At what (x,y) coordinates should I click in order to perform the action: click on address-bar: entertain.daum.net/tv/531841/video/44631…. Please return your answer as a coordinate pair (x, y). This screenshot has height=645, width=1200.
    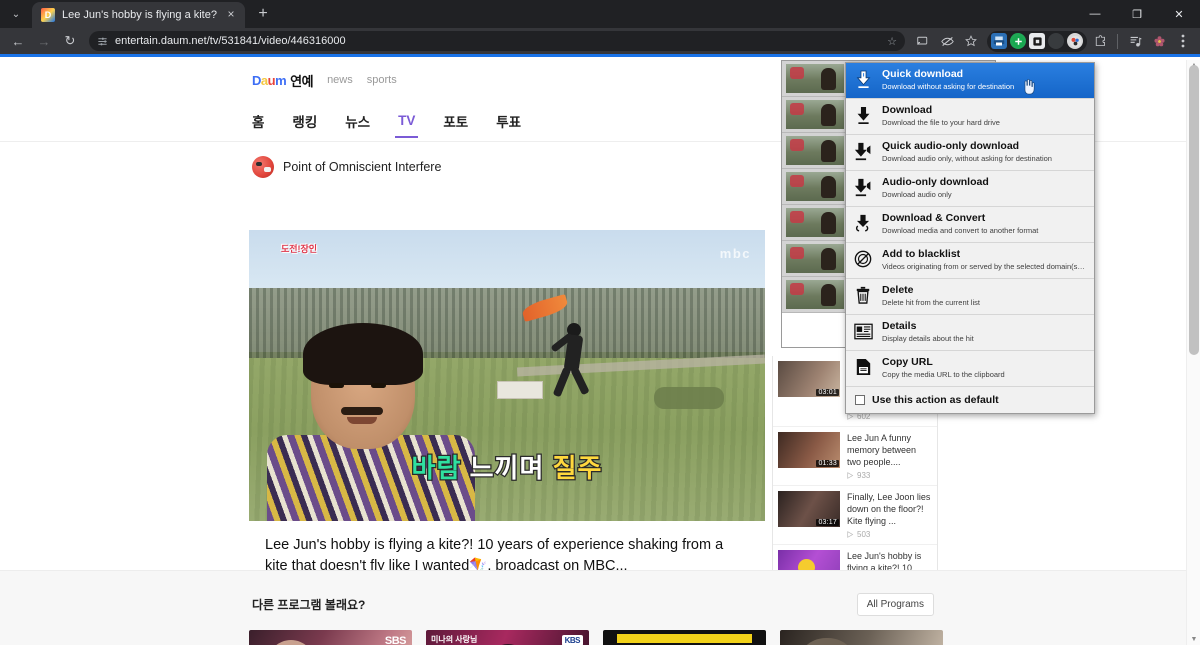
    Looking at the image, I should click on (497, 41).